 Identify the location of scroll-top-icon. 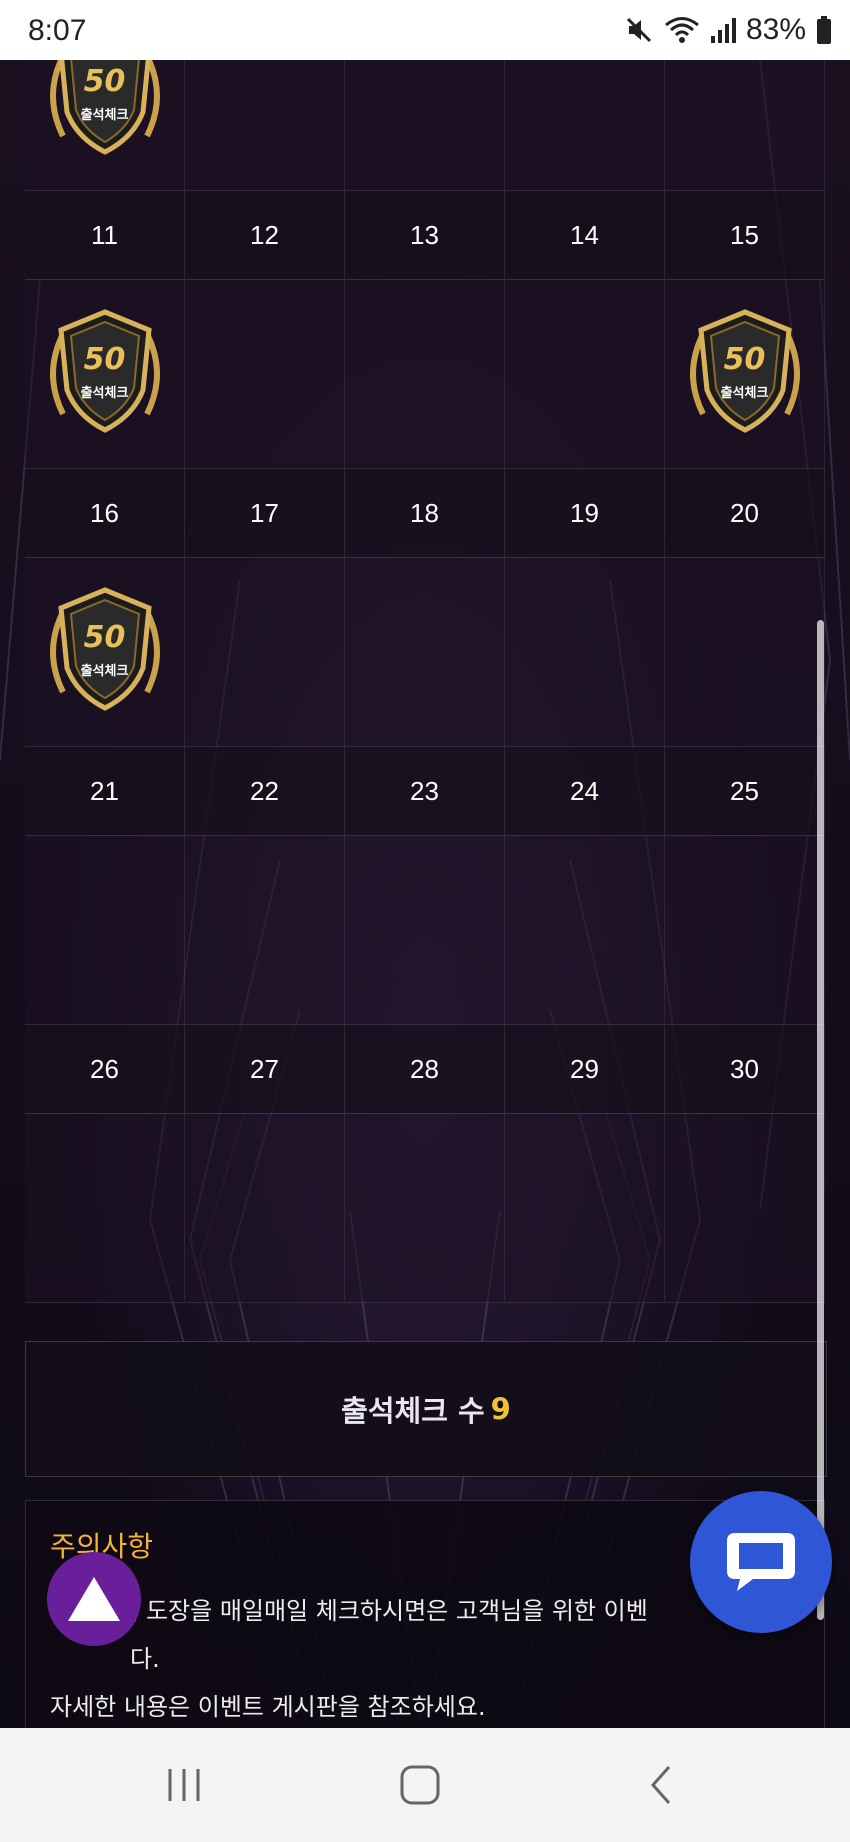
(94, 1599).